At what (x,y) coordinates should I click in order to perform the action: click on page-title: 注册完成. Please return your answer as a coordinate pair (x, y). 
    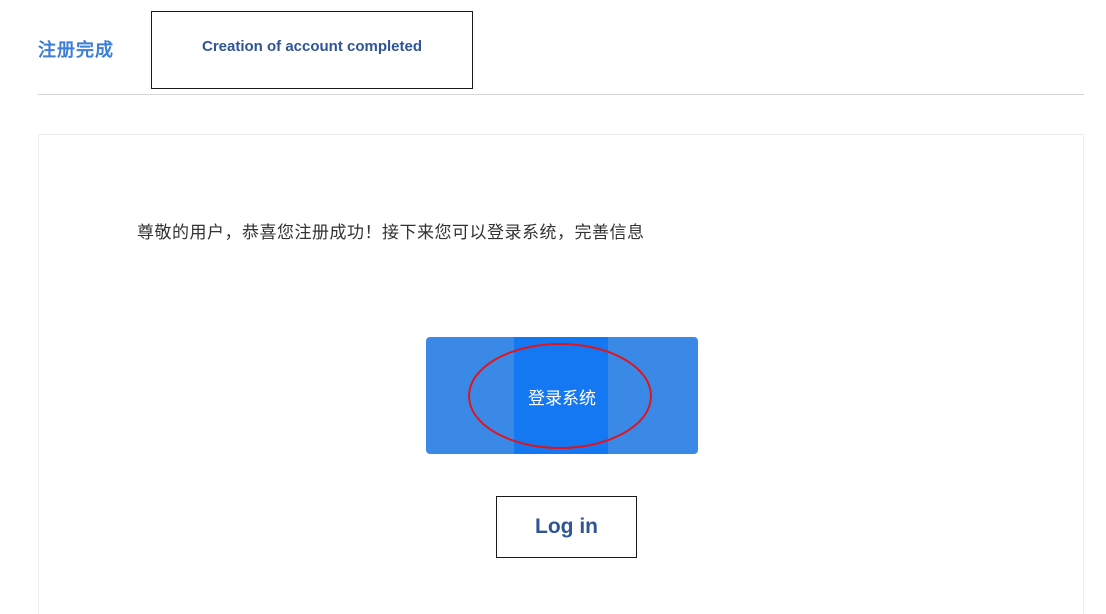
    Looking at the image, I should click on (76, 50).